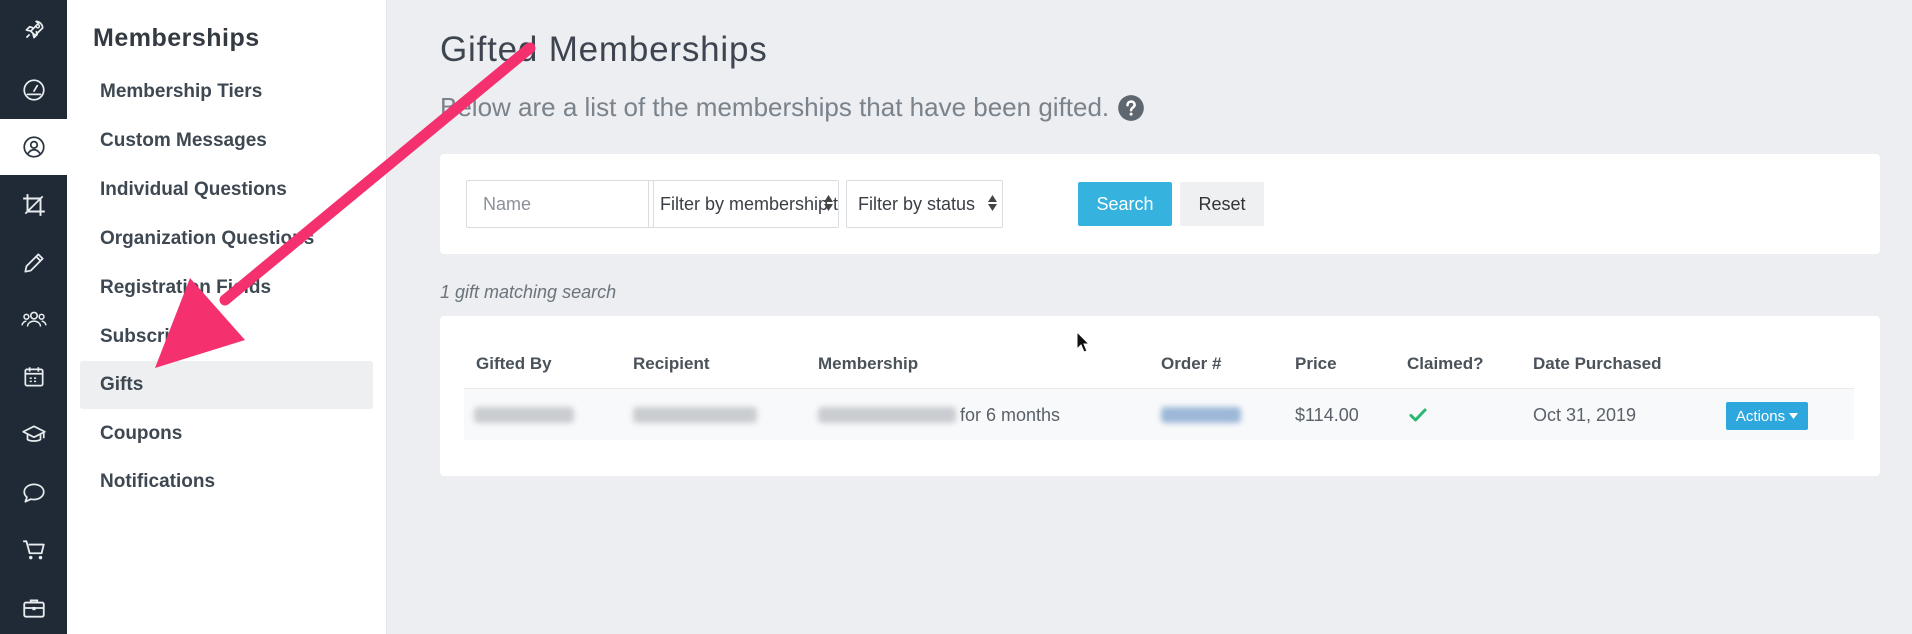 Image resolution: width=1912 pixels, height=634 pixels. I want to click on people-icon, so click(33, 319).